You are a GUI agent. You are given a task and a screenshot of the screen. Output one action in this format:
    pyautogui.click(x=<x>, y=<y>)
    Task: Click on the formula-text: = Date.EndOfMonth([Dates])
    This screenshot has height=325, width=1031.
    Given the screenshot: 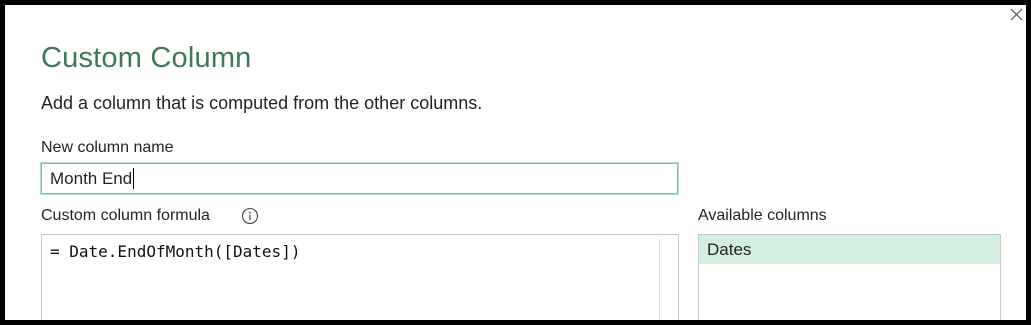 What is the action you would take?
    pyautogui.click(x=175, y=251)
    